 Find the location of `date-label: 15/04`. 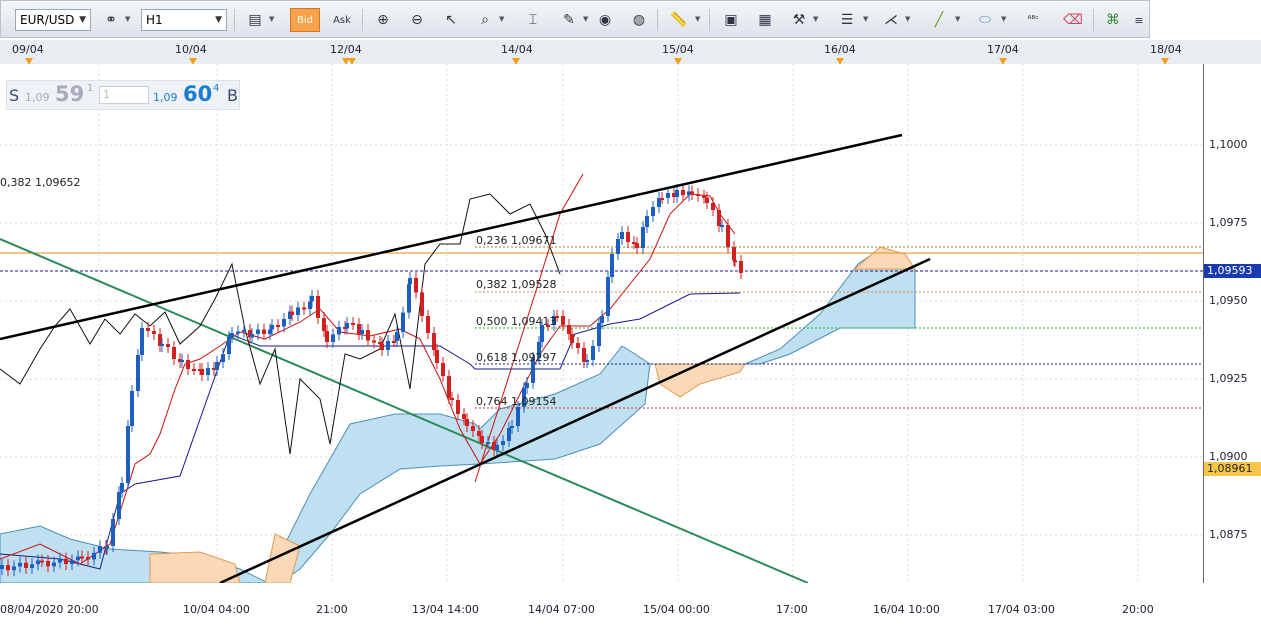

date-label: 15/04 is located at coordinates (678, 49).